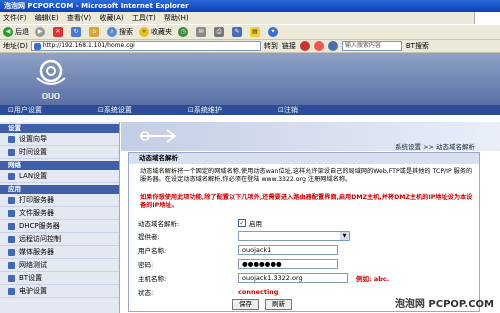  I want to click on home-icon: ⌂, so click(94, 32).